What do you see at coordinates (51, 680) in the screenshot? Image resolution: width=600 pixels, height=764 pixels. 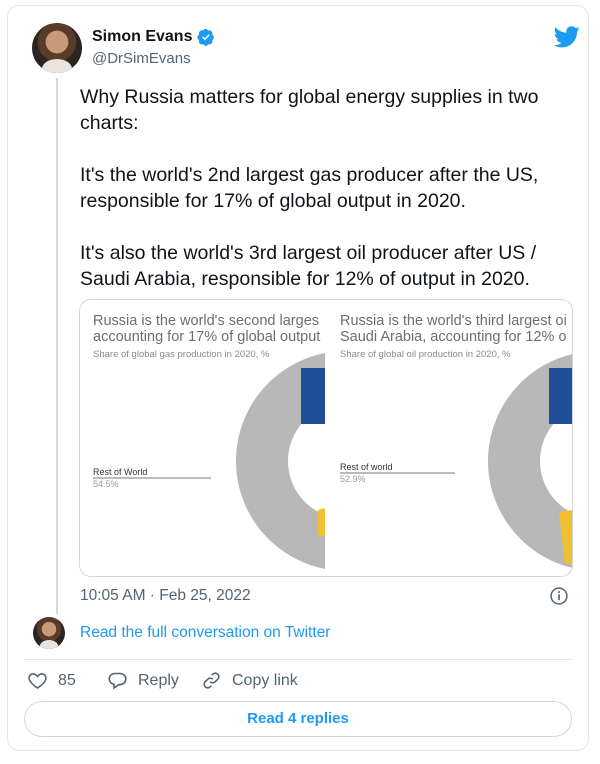 I see `like-button: 85` at bounding box center [51, 680].